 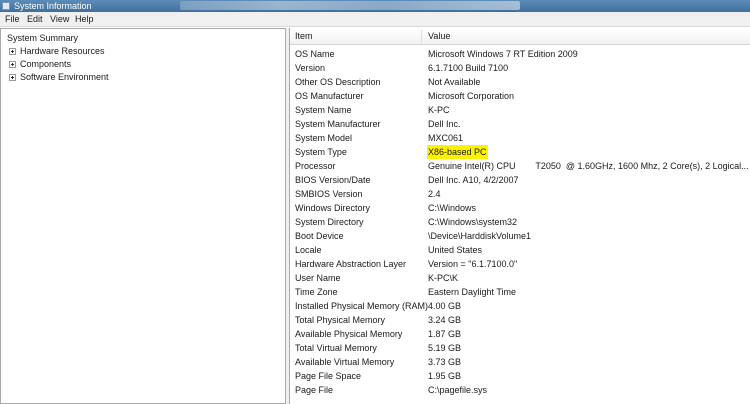 What do you see at coordinates (345, 362) in the screenshot?
I see `row-item: Available Virtual Memory` at bounding box center [345, 362].